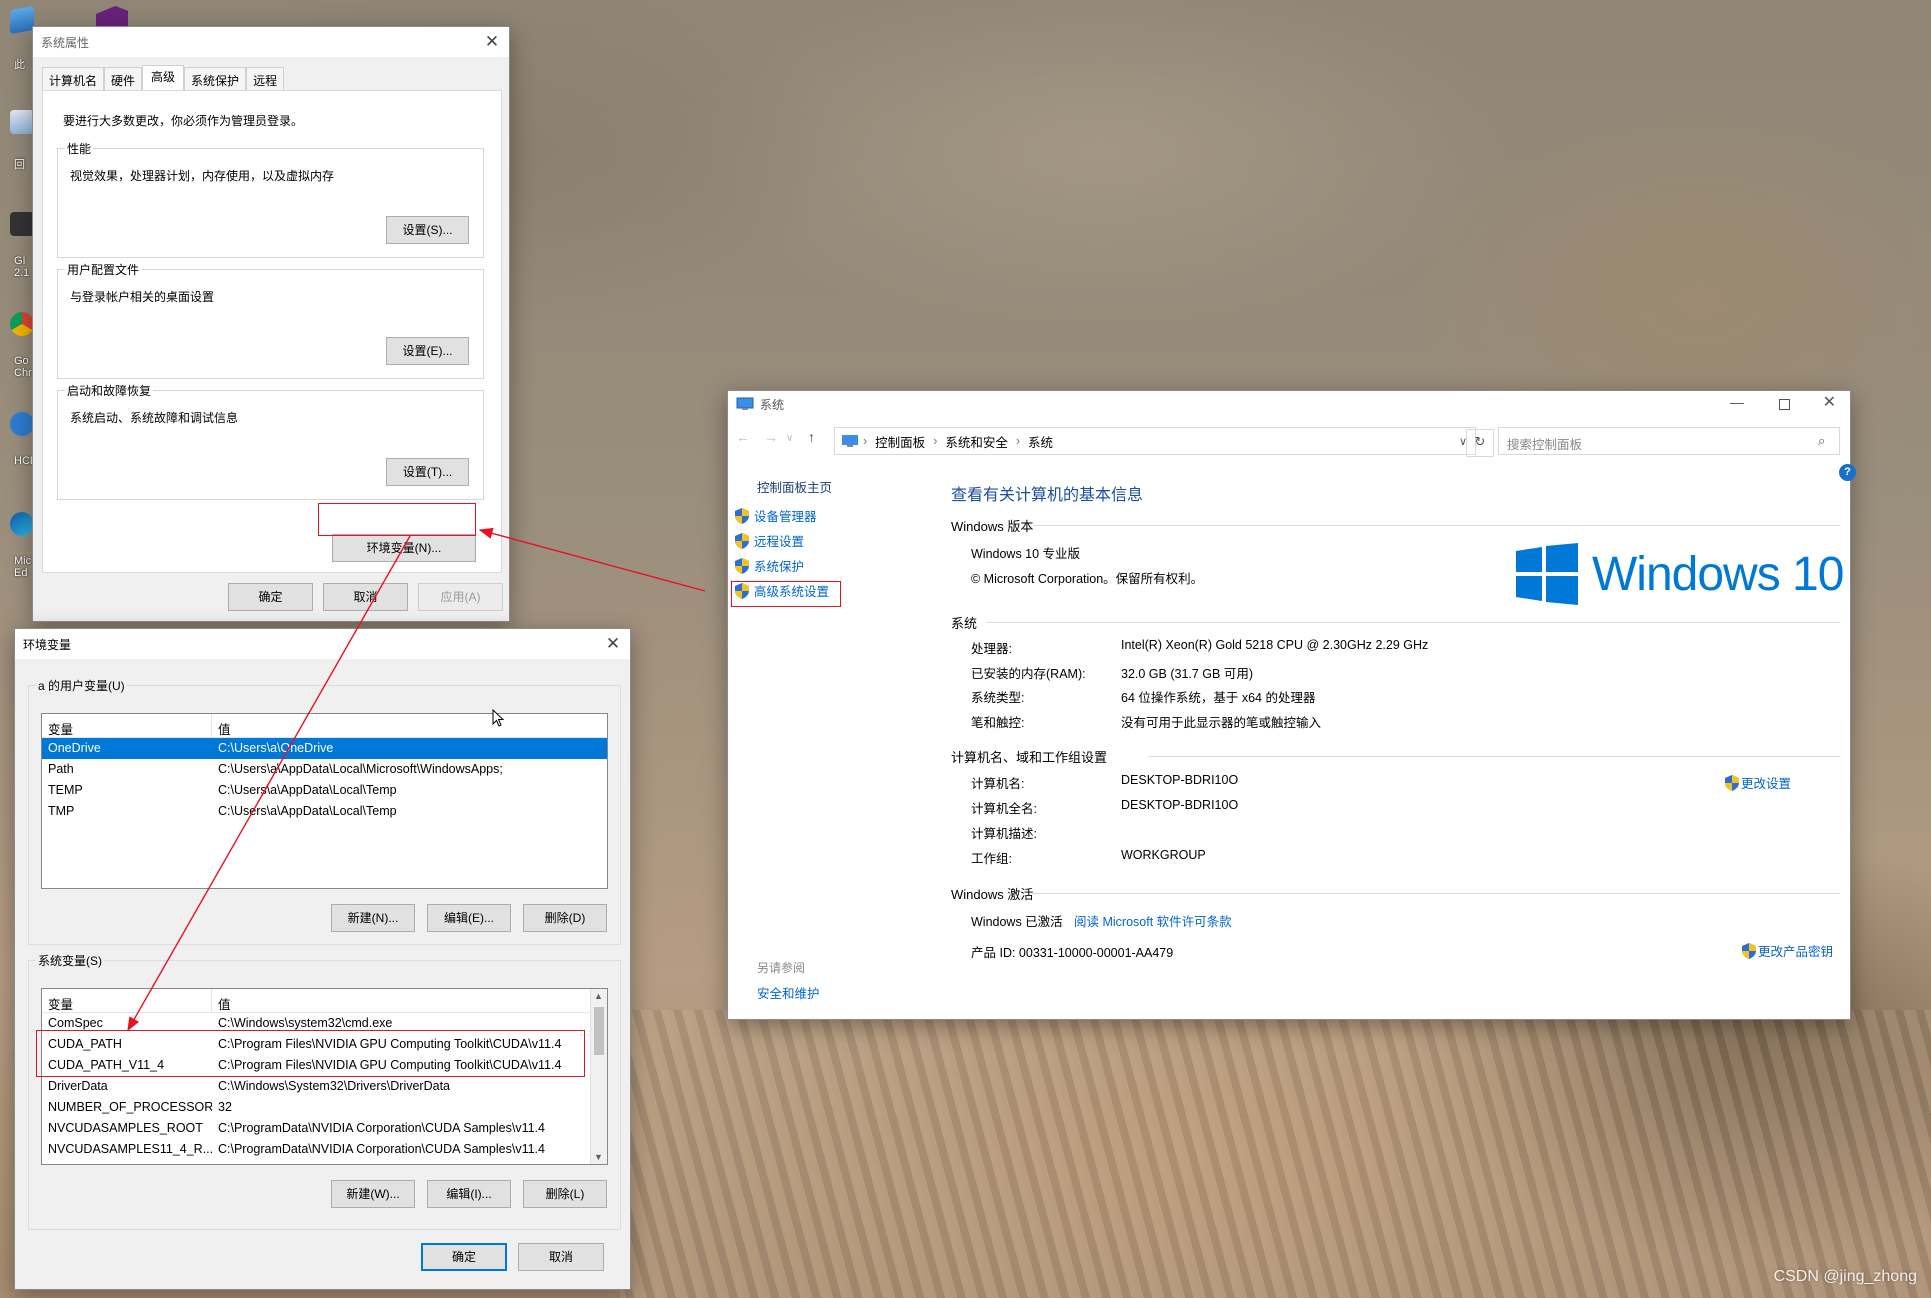  What do you see at coordinates (1737, 402) in the screenshot?
I see `minimize-icon: —` at bounding box center [1737, 402].